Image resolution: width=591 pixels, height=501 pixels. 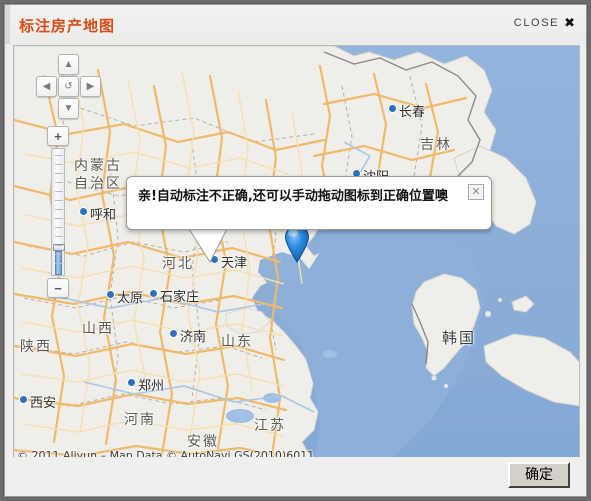 I want to click on arrow-up-icon: ▲, so click(x=68, y=64).